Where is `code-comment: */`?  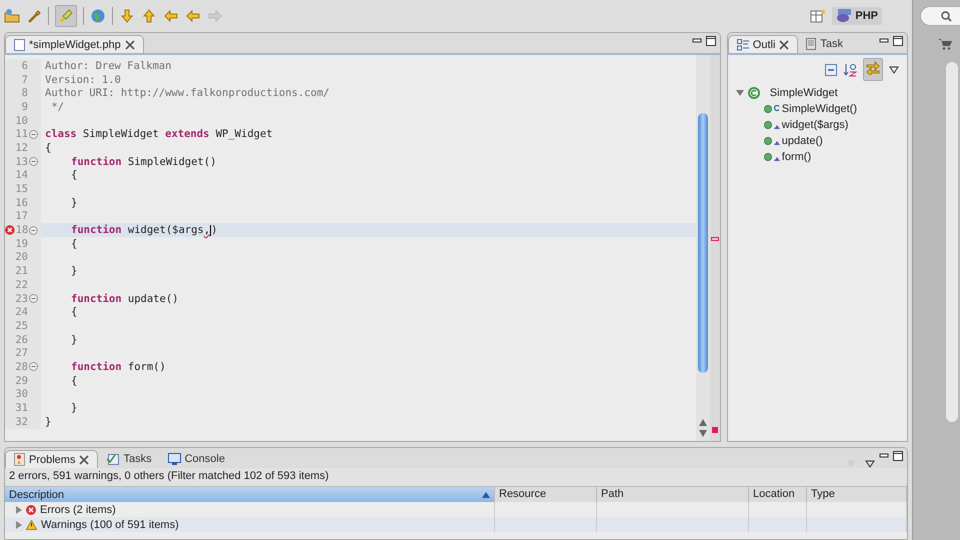 code-comment: */ is located at coordinates (57, 106).